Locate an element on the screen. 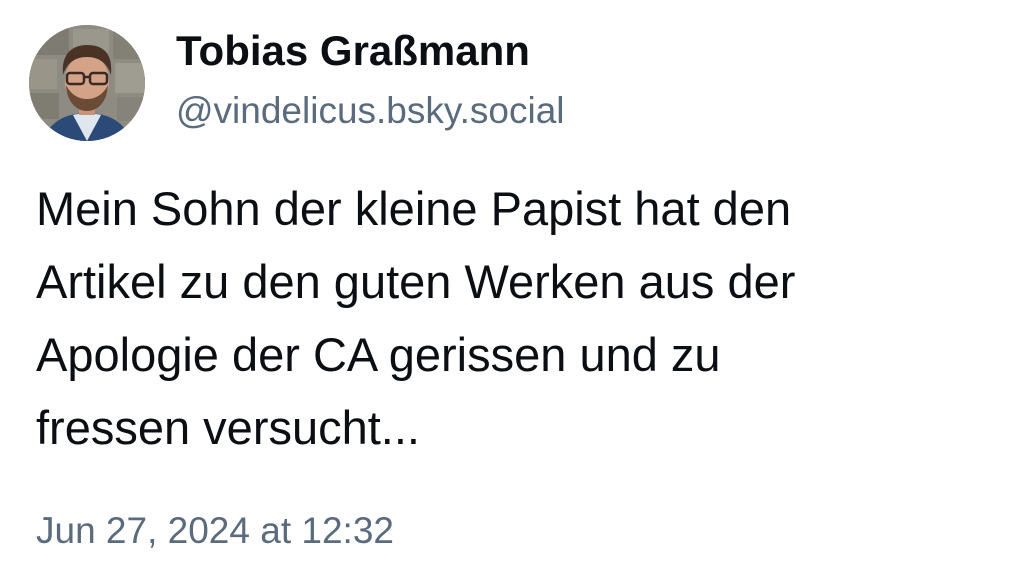 The image size is (1024, 578). avatar is located at coordinates (87, 83).